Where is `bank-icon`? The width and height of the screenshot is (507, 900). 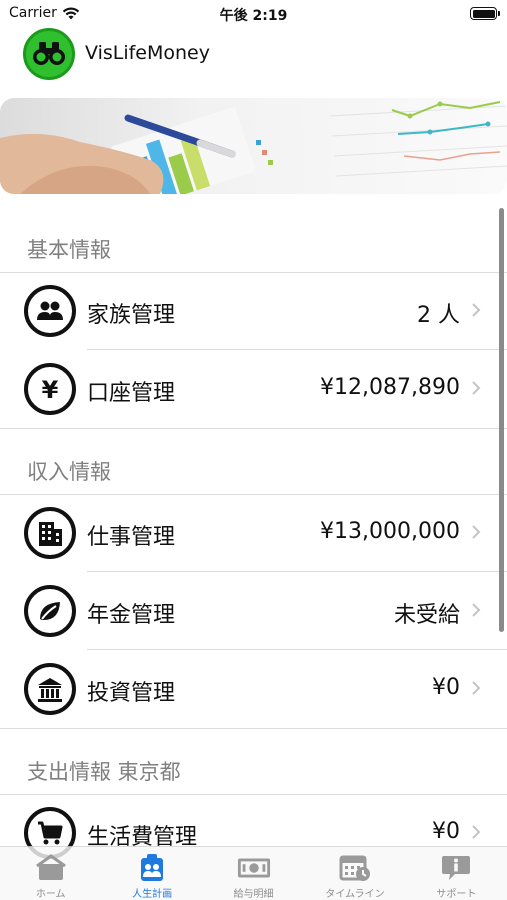 bank-icon is located at coordinates (50, 689).